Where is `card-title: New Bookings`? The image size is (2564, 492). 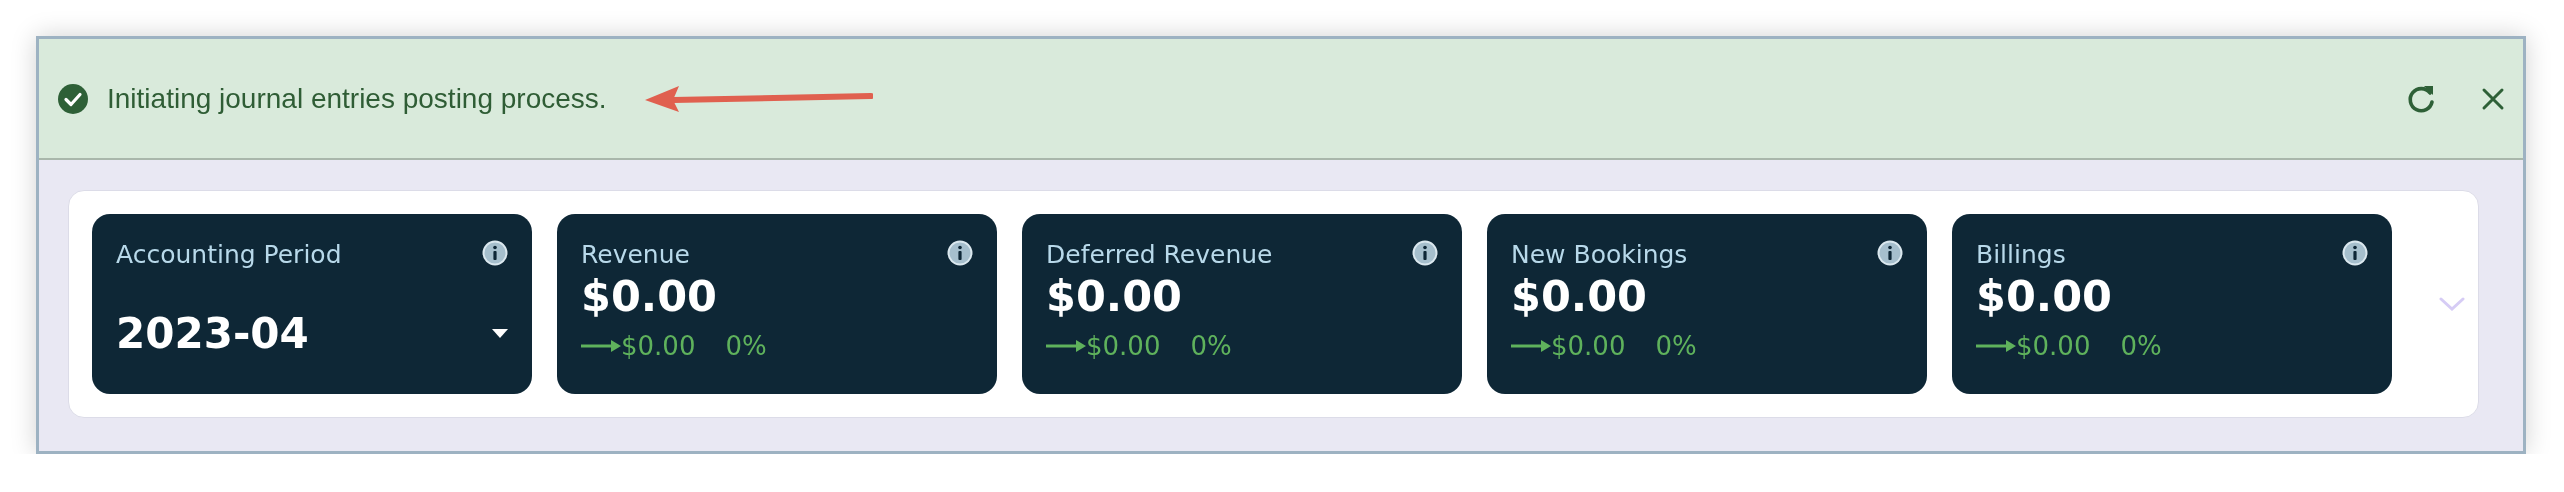 card-title: New Bookings is located at coordinates (1599, 254).